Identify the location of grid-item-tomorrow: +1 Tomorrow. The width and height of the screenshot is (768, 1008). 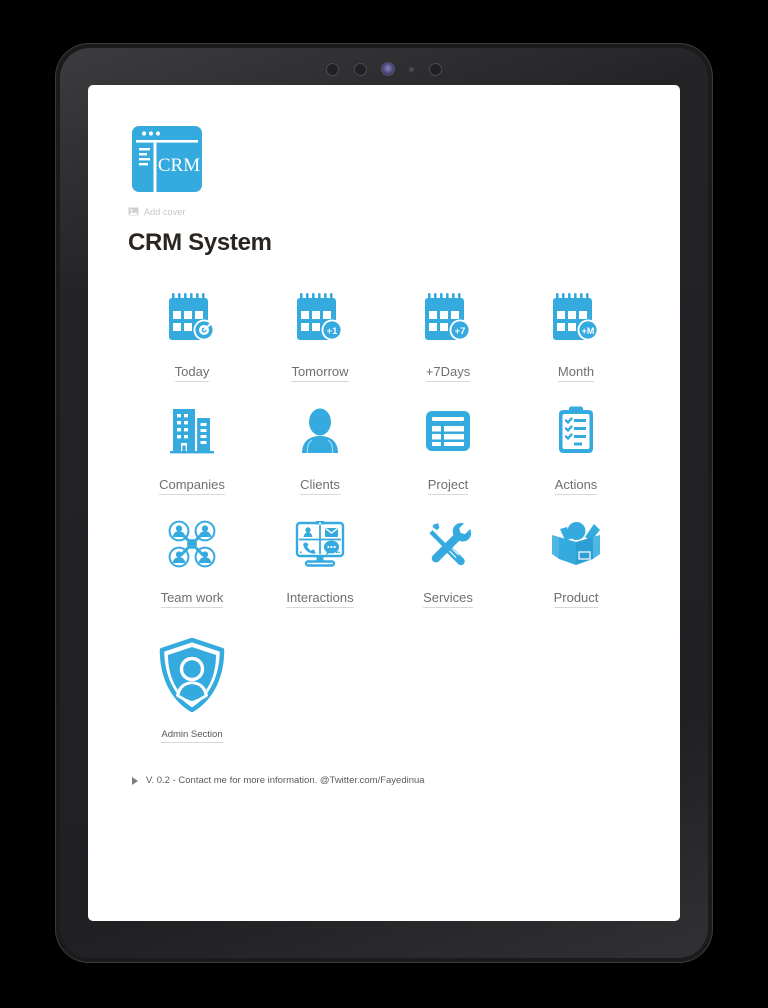
(320, 333).